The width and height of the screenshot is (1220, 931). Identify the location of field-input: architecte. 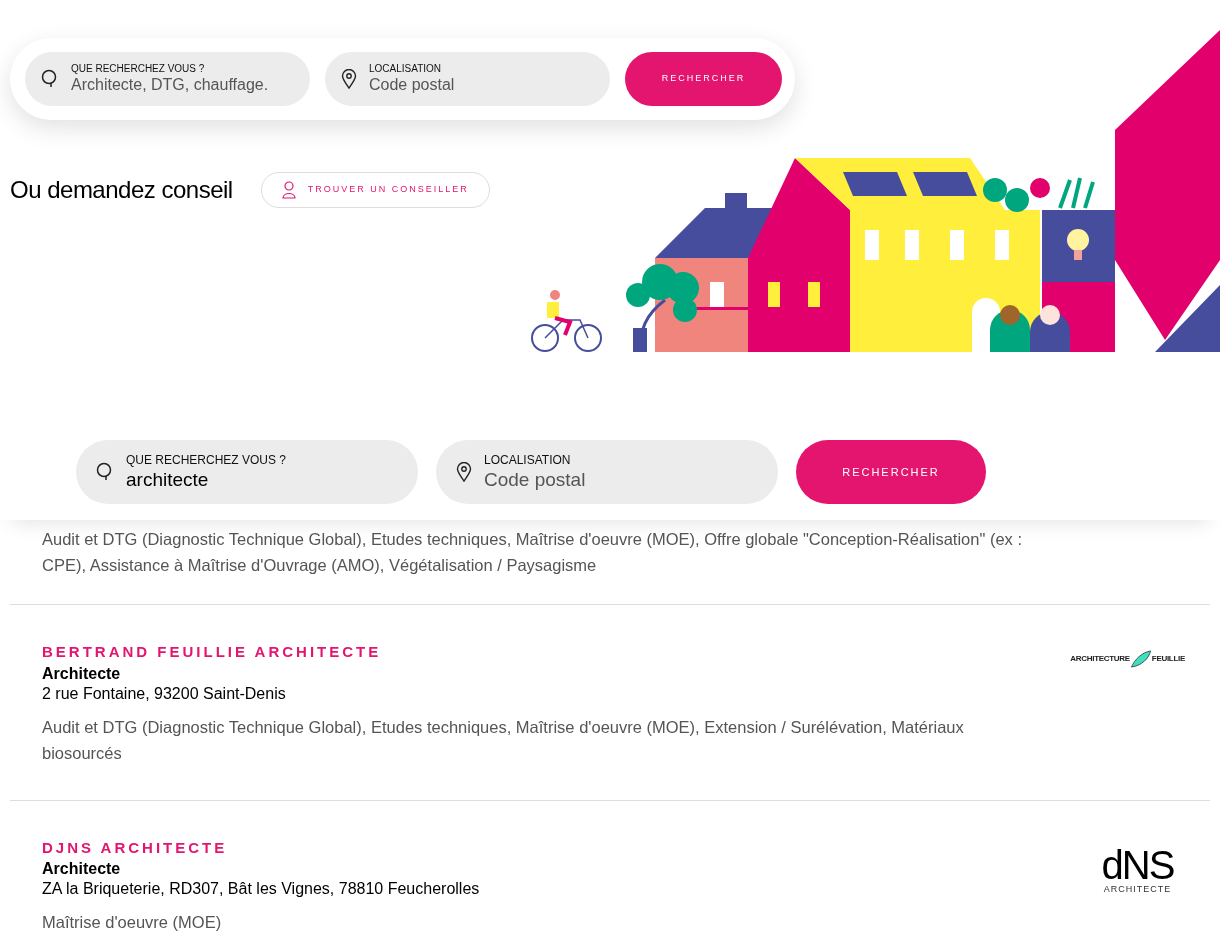
(266, 479).